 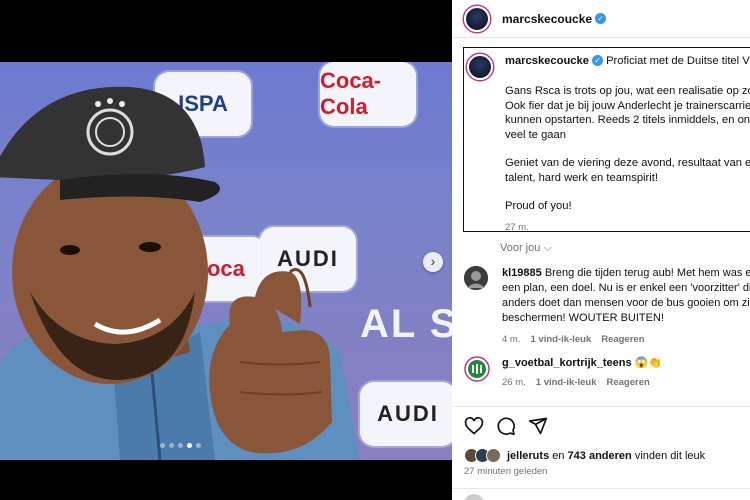 What do you see at coordinates (517, 227) in the screenshot?
I see `caption-time: 27 m.` at bounding box center [517, 227].